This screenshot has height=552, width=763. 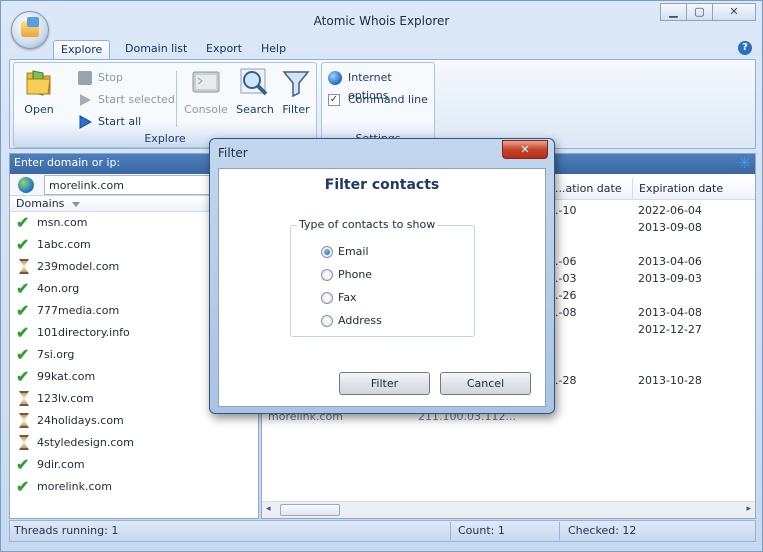 What do you see at coordinates (40, 203) in the screenshot?
I see `domains-column-label: Domains` at bounding box center [40, 203].